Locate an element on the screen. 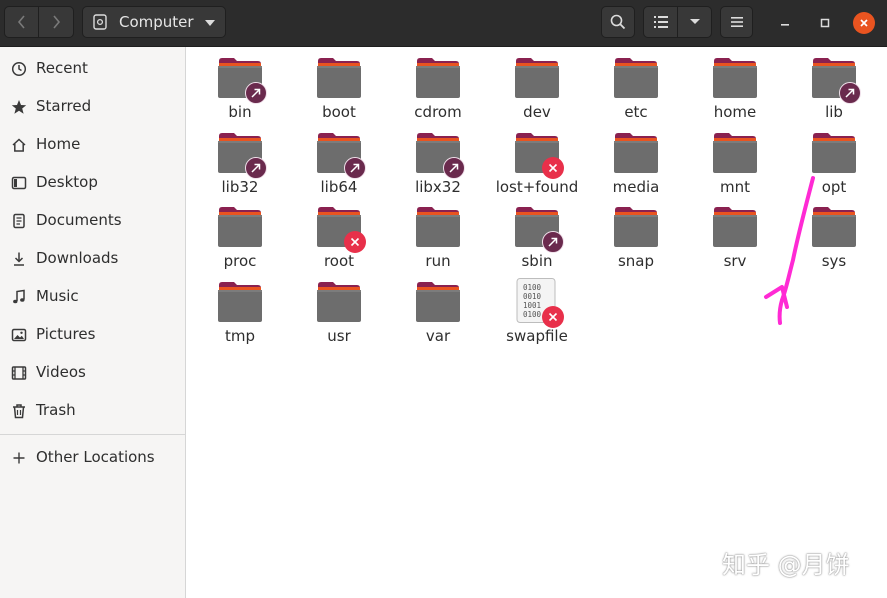  sidebar-item-starred: Starred is located at coordinates (92, 107).